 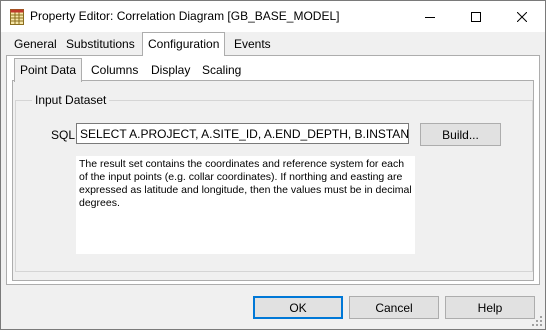 What do you see at coordinates (490, 307) in the screenshot?
I see `help-button: Help` at bounding box center [490, 307].